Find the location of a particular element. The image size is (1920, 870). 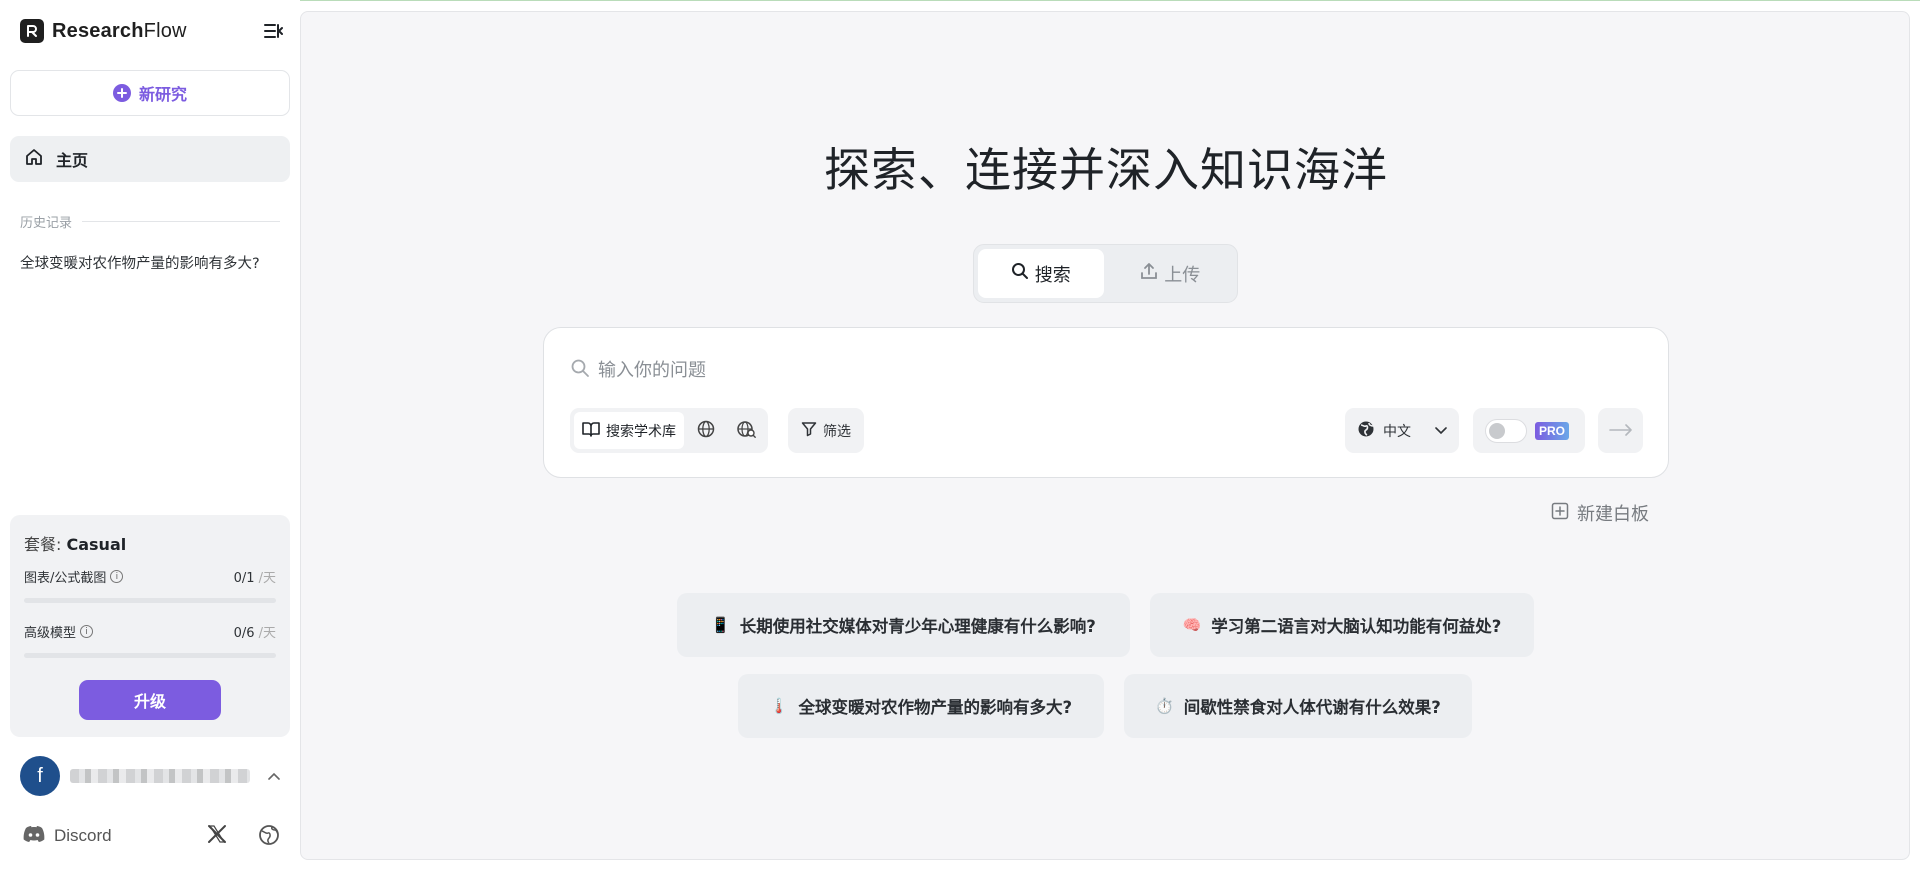

source-selector: 搜索学术库 is located at coordinates (669, 430).